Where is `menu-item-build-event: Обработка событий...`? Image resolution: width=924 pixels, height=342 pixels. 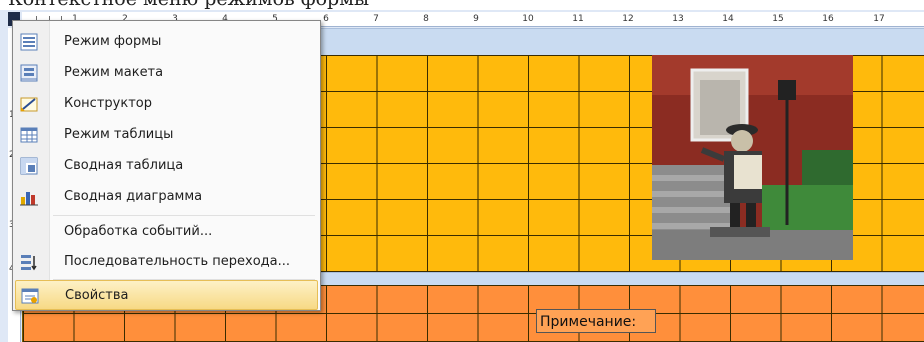
menu-item-build-event: Обработка событий... is located at coordinates (166, 232).